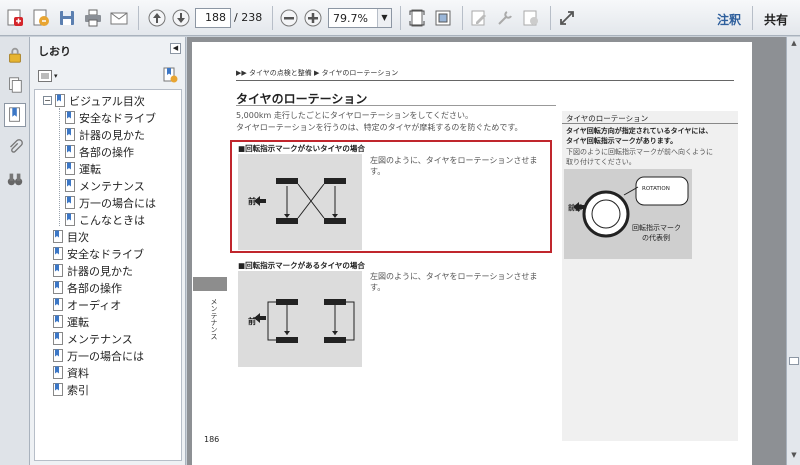 The width and height of the screenshot is (800, 465). I want to click on add-bookmark-icon, so click(170, 76).